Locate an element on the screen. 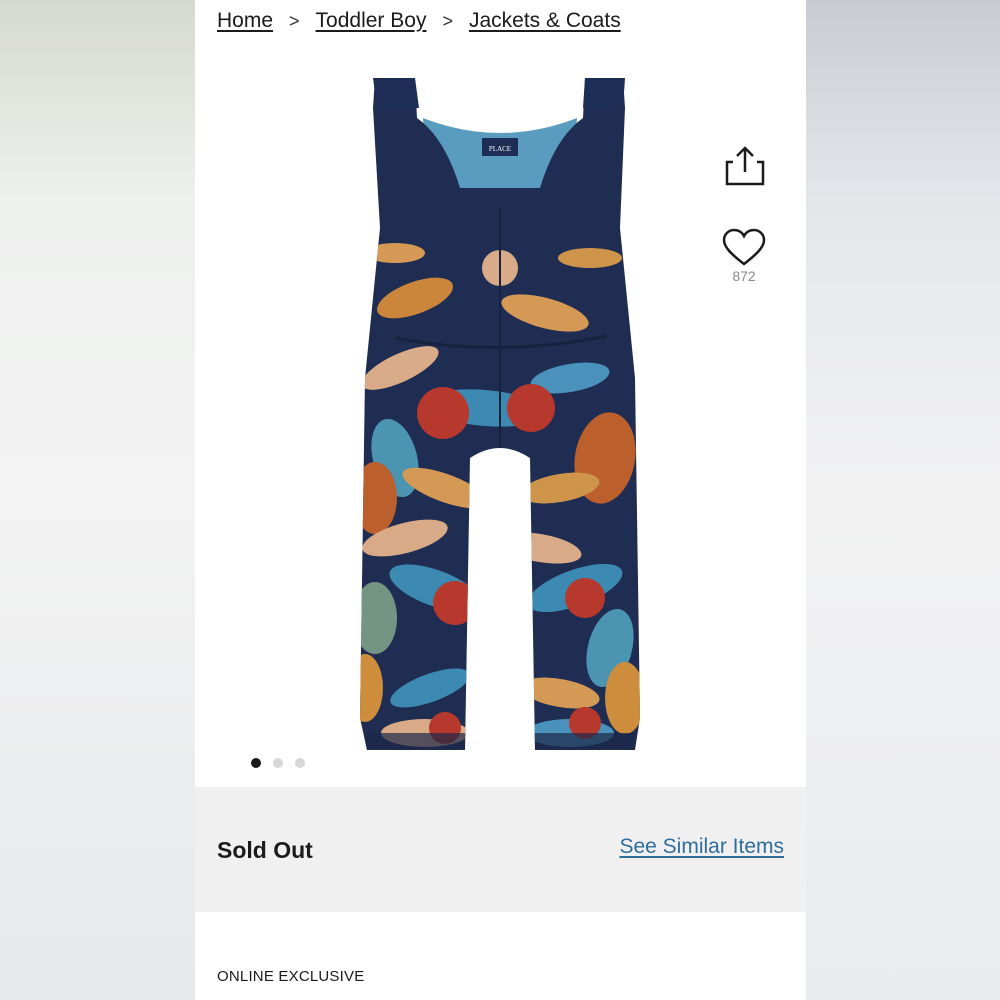 The image size is (1000, 1000). carousel-indicator is located at coordinates (278, 763).